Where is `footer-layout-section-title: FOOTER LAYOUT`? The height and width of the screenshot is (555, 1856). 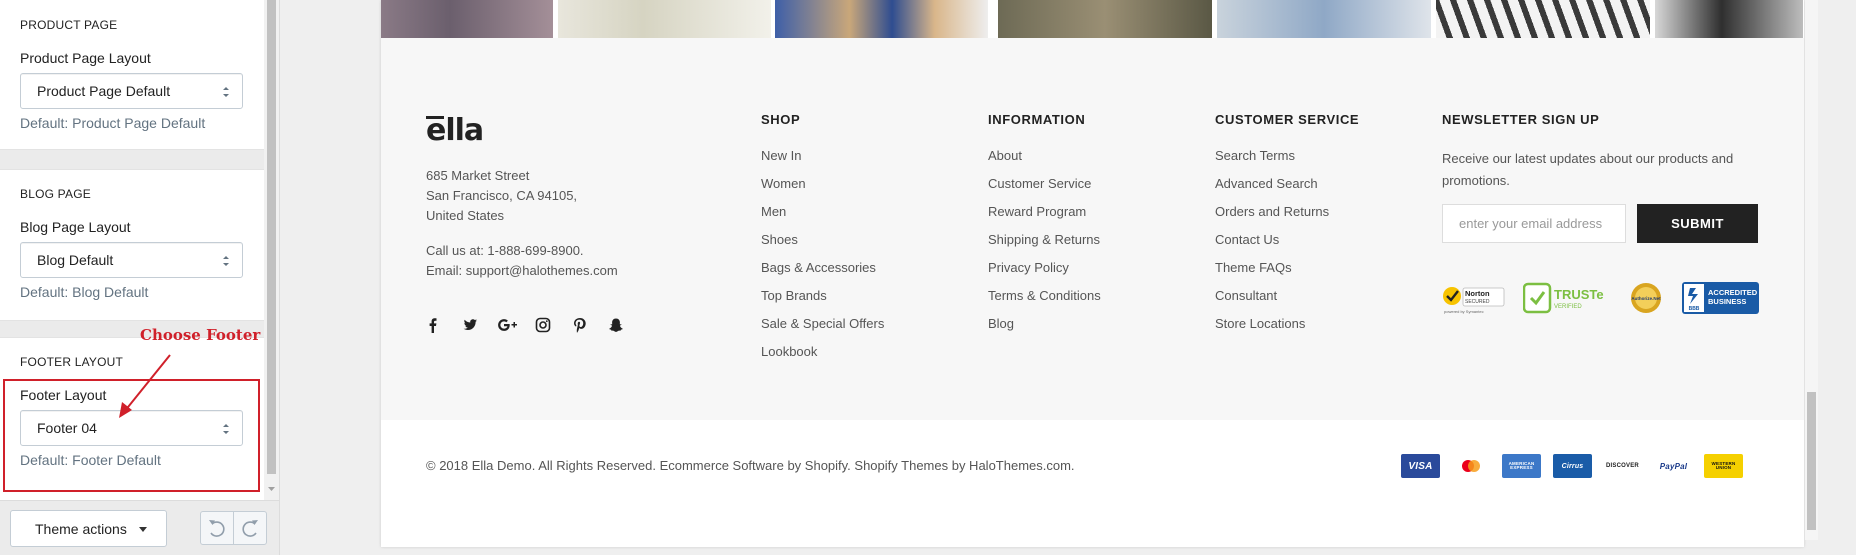 footer-layout-section-title: FOOTER LAYOUT is located at coordinates (72, 362).